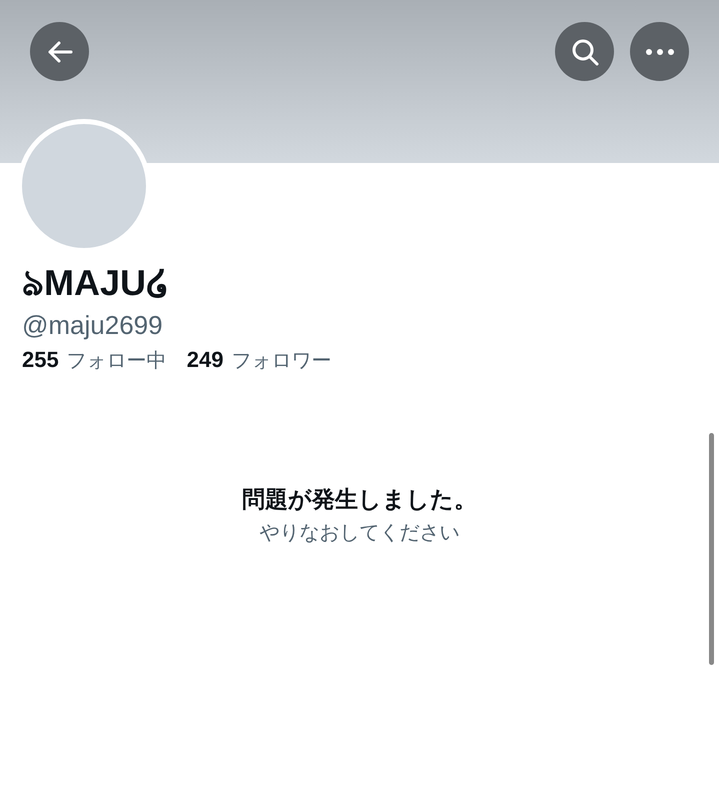 Image resolution: width=719 pixels, height=800 pixels. Describe the element at coordinates (96, 283) in the screenshot. I see `display-name: ঌMAJU໒` at that location.